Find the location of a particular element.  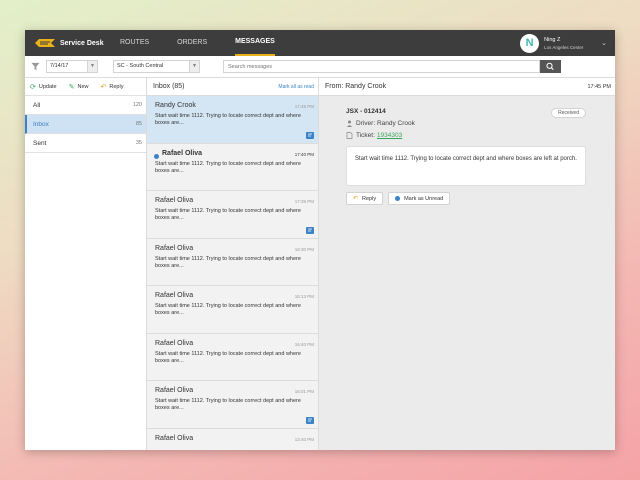

inbox-title: Inbox (85) is located at coordinates (169, 86).